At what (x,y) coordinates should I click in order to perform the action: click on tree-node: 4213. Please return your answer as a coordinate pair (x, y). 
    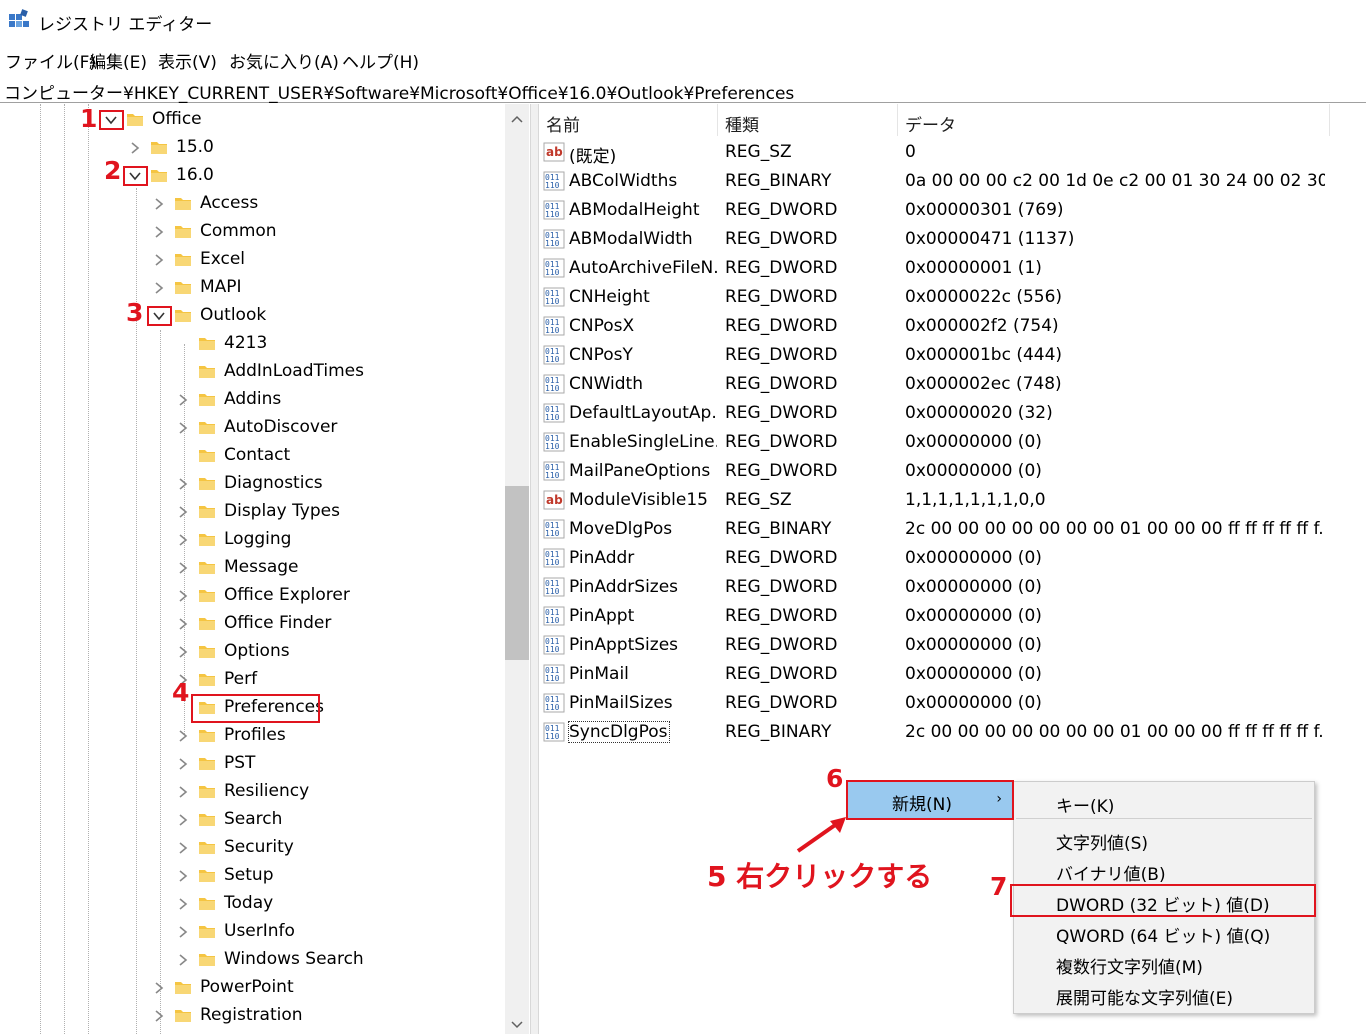
    Looking at the image, I should click on (252, 344).